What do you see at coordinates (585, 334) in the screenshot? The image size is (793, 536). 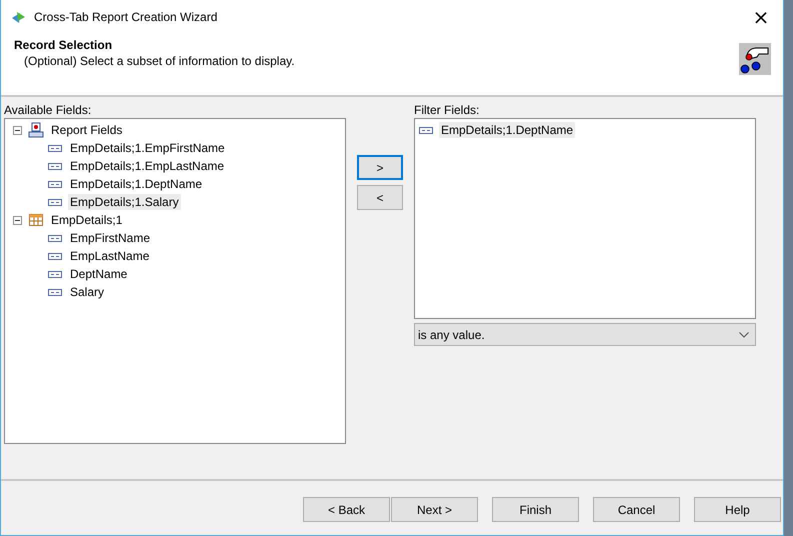 I see `condition-dropdown: is any value.` at bounding box center [585, 334].